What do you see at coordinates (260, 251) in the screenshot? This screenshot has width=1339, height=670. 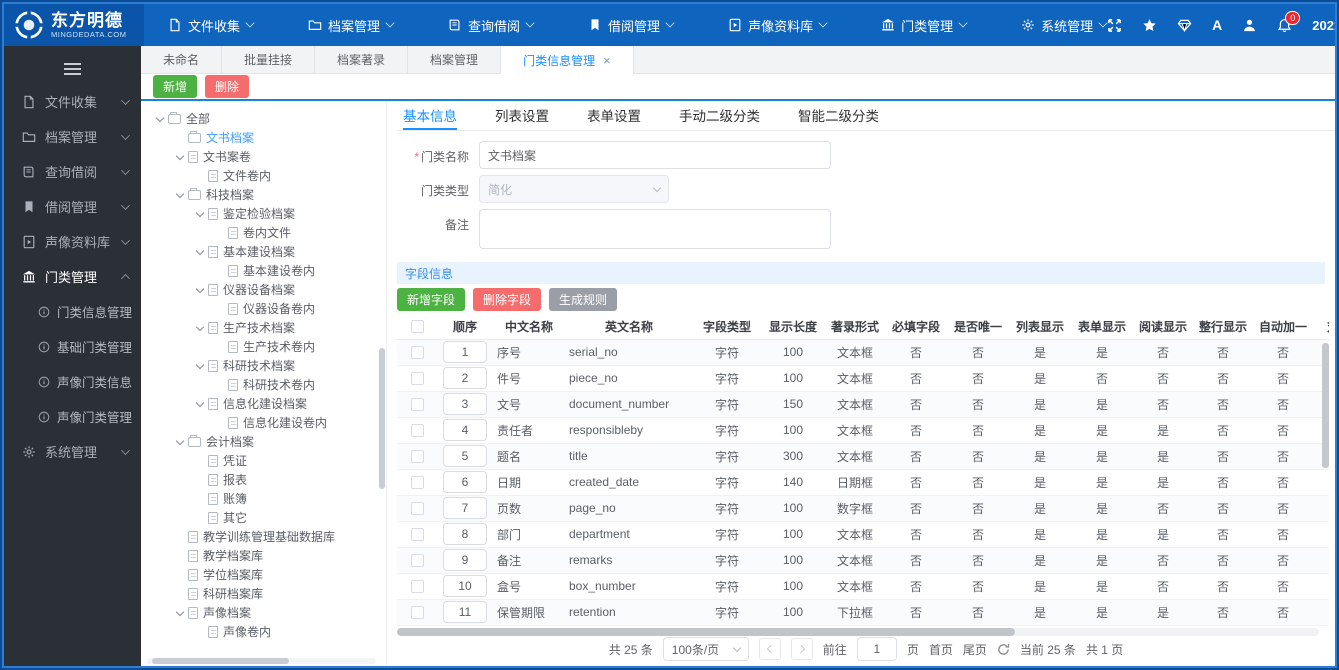 I see `tree-node: 基本建设档案` at bounding box center [260, 251].